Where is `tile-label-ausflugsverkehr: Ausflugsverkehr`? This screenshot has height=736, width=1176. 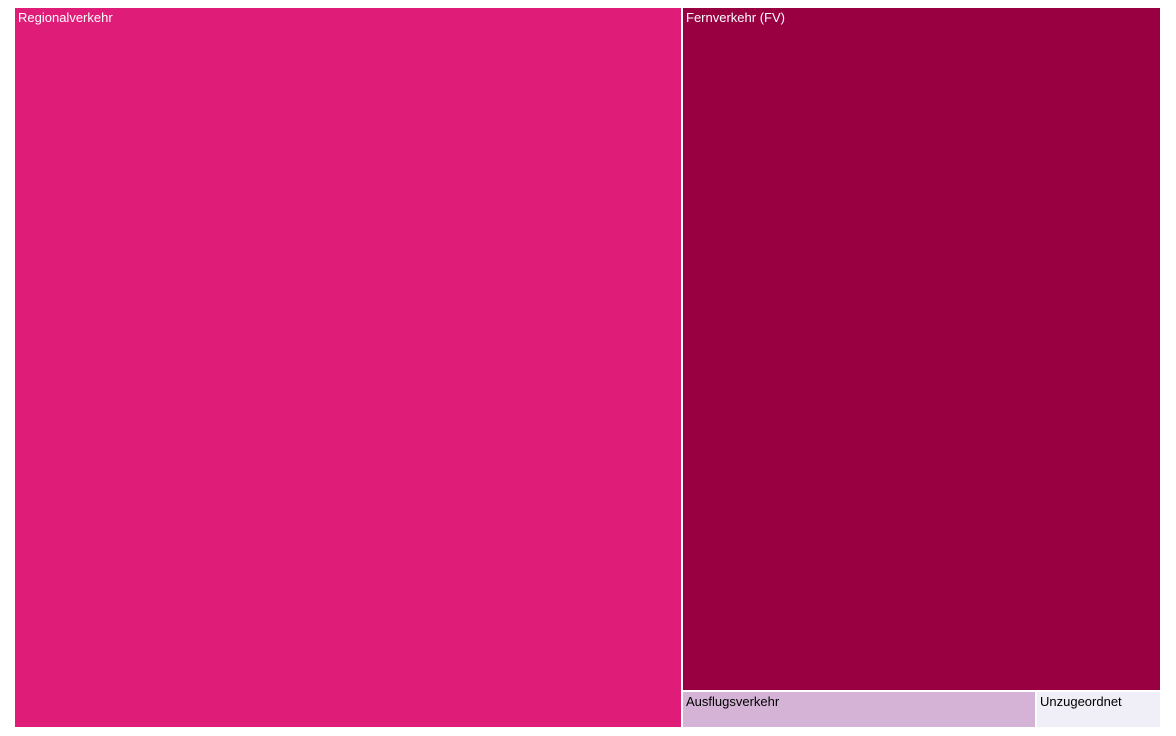 tile-label-ausflugsverkehr: Ausflugsverkehr is located at coordinates (733, 701).